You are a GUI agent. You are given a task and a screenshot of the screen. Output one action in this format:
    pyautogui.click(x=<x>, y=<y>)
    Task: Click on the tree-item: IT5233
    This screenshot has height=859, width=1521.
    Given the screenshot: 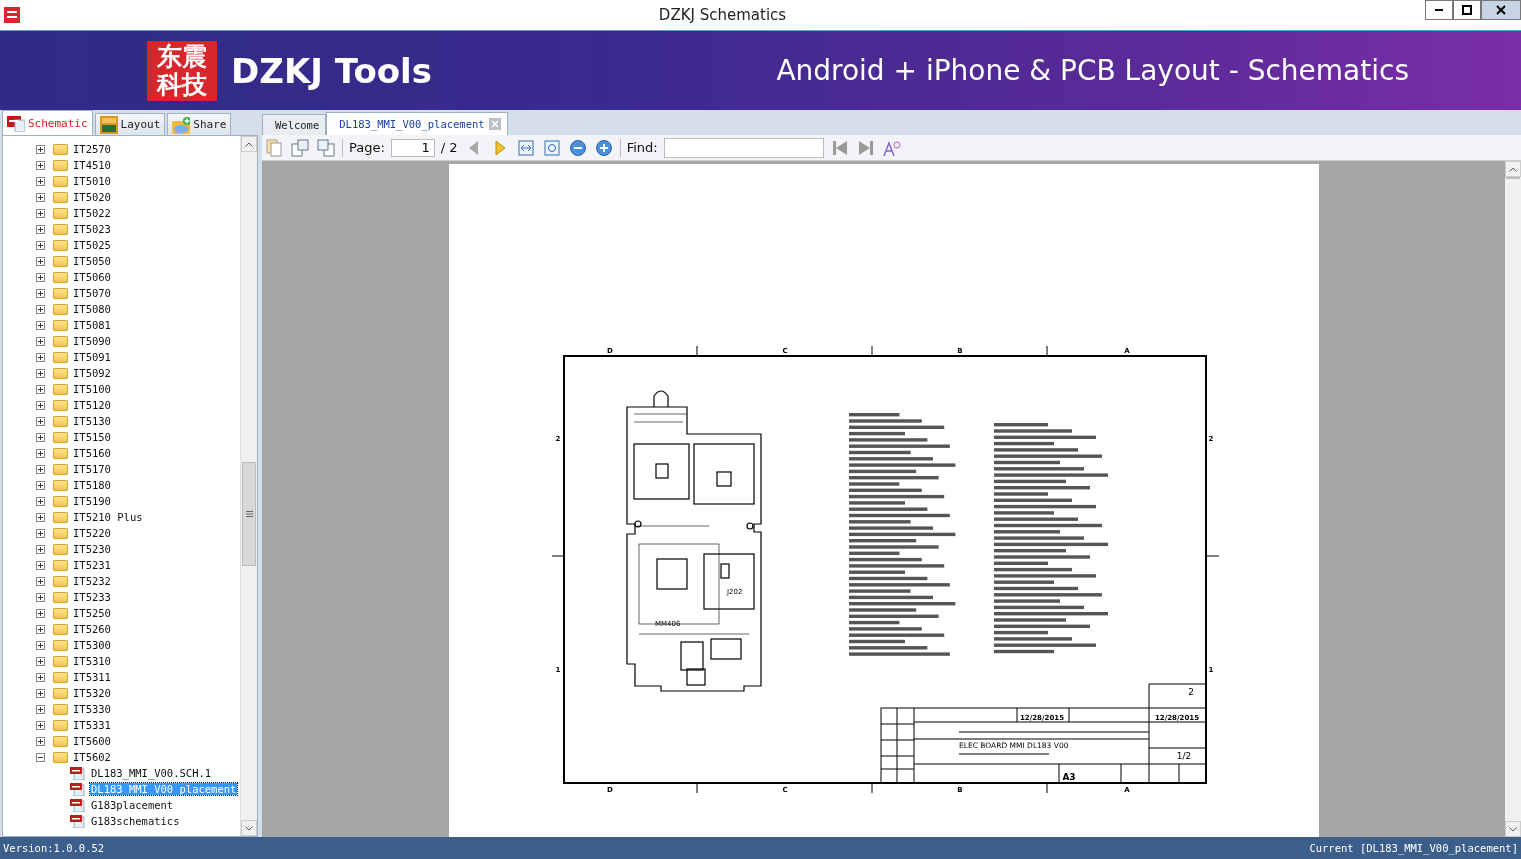 What is the action you would take?
    pyautogui.click(x=92, y=597)
    